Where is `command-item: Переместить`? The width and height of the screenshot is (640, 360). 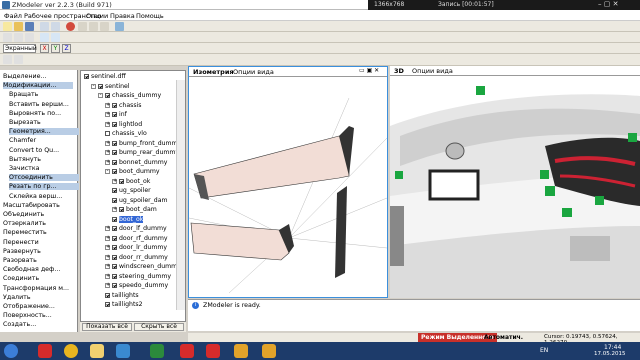
command-item: Переместить is located at coordinates (25, 232).